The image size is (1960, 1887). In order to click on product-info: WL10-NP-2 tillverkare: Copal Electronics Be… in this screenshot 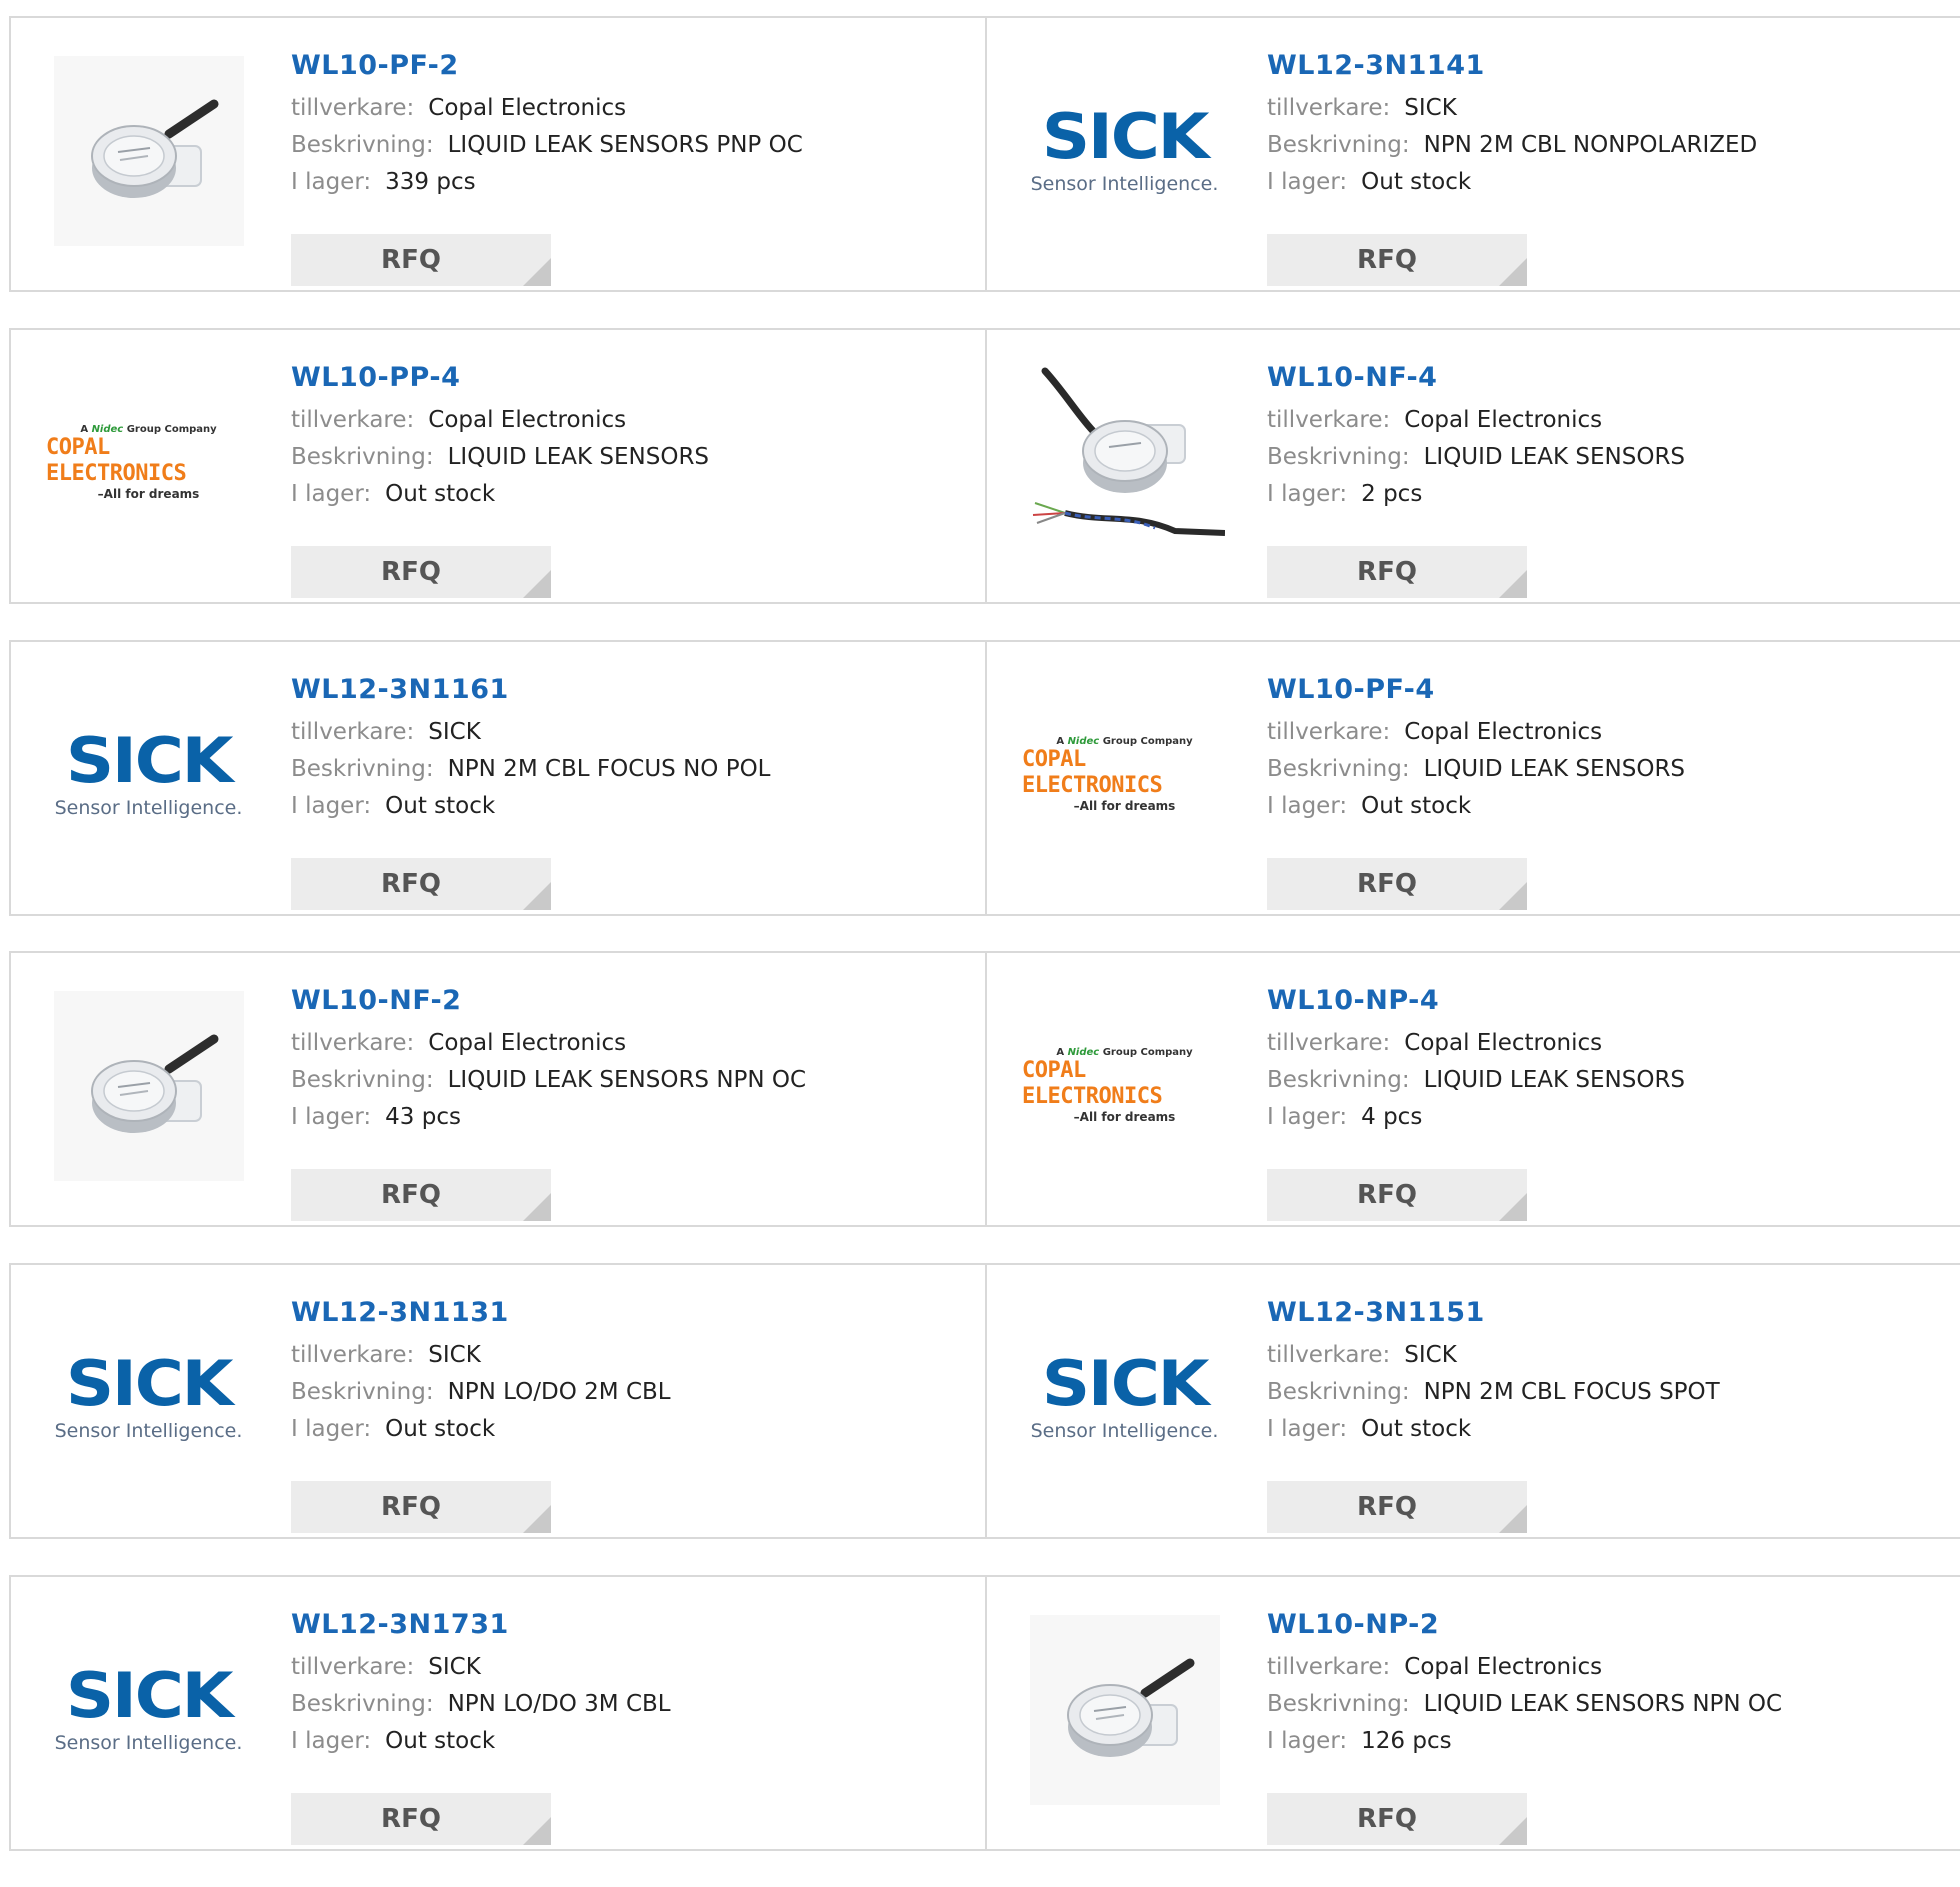, I will do `click(1603, 1726)`.